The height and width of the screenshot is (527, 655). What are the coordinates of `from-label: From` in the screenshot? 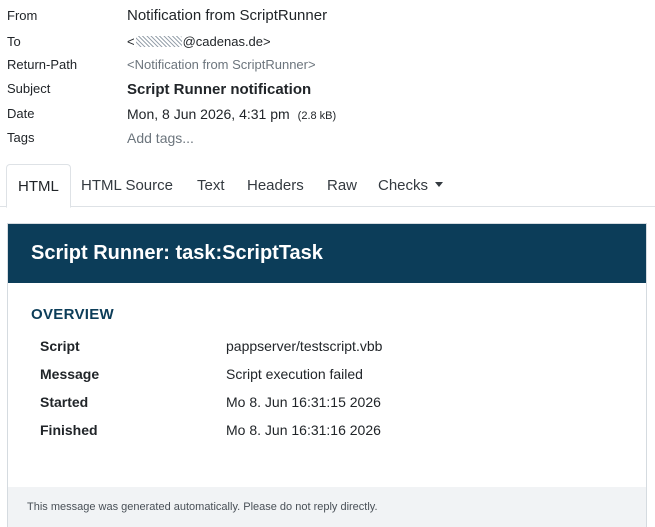 It's located at (22, 15).